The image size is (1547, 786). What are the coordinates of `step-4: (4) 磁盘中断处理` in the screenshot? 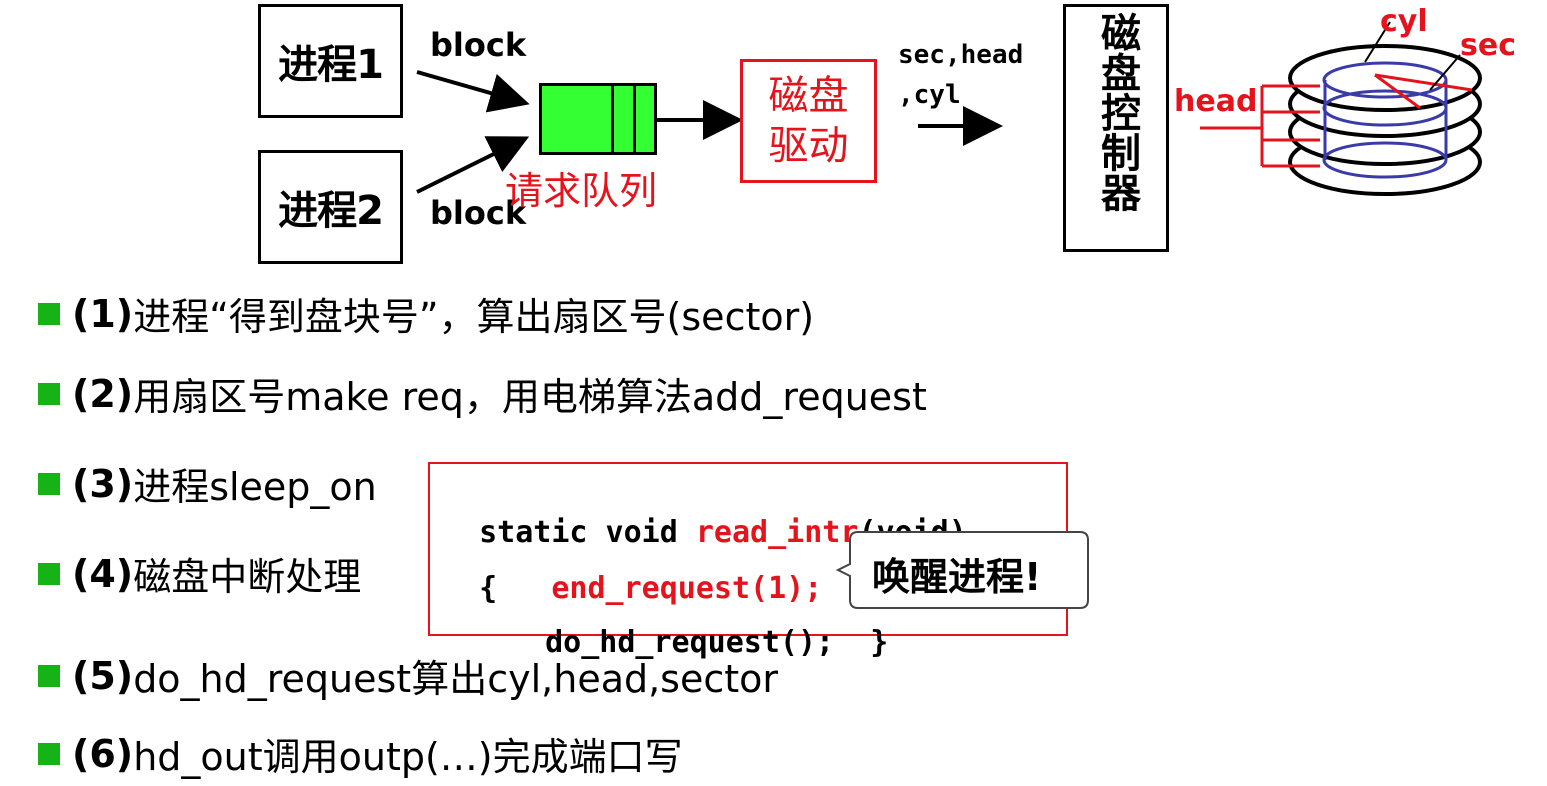 It's located at (199, 573).